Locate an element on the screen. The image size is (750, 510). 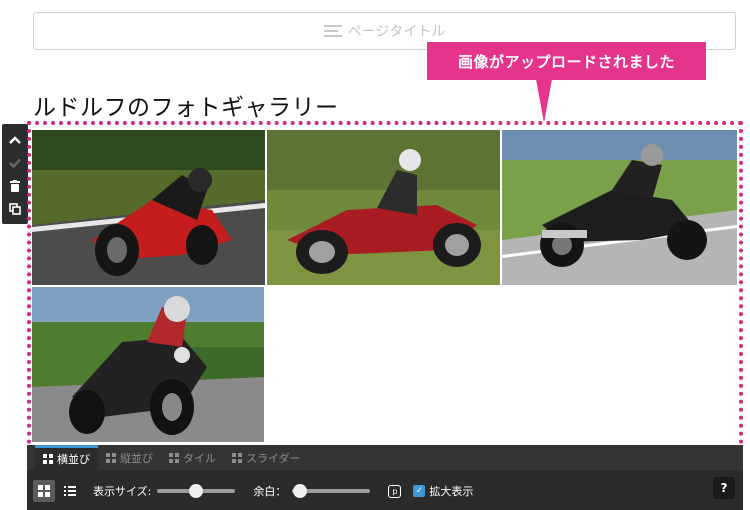
tab-vertical: 縦並び is located at coordinates (129, 457).